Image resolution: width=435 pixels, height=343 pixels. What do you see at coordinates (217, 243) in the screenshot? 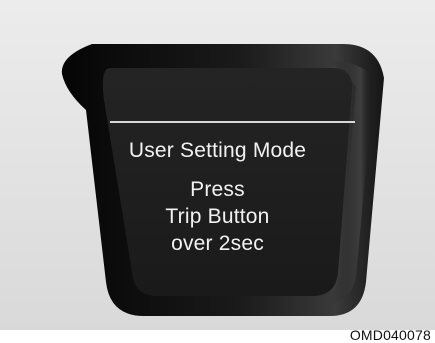
I see `instruction-line-3: over 2sec` at bounding box center [217, 243].